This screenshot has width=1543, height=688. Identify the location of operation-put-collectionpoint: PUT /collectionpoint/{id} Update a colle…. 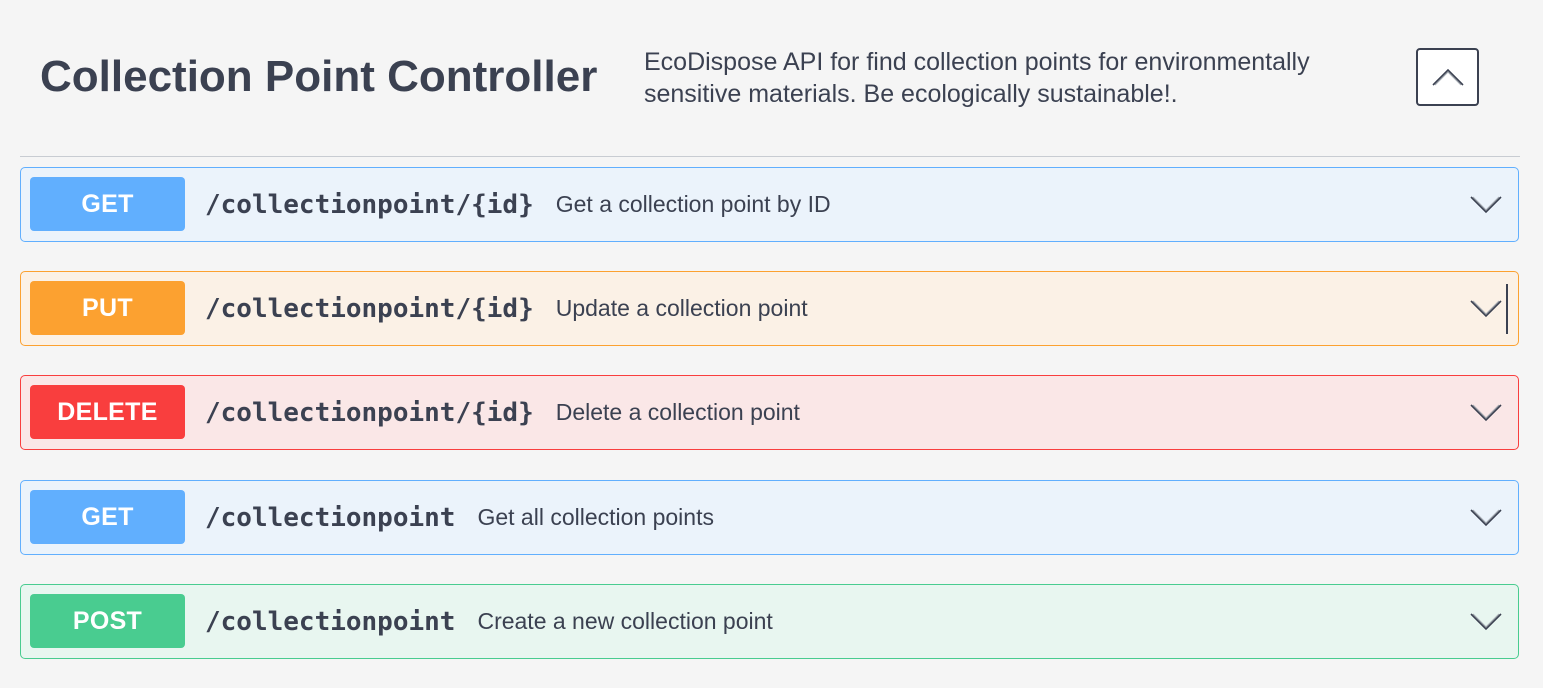
(769, 308).